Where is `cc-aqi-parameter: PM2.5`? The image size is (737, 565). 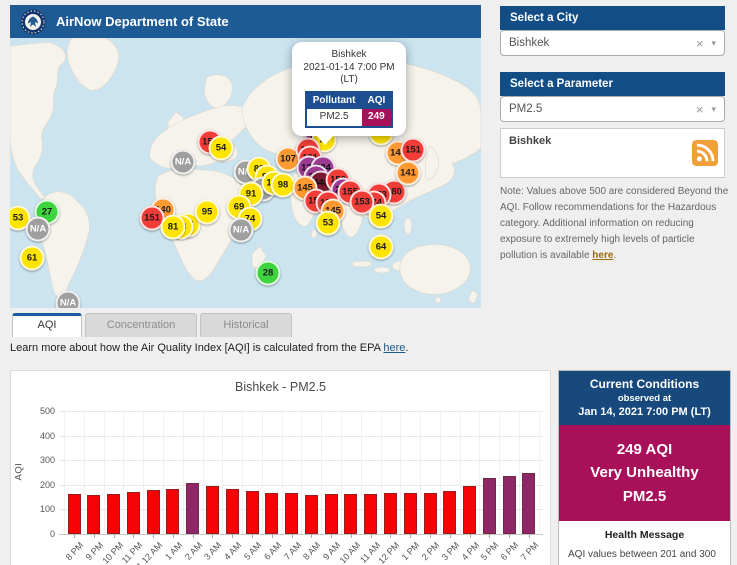 cc-aqi-parameter: PM2.5 is located at coordinates (644, 496).